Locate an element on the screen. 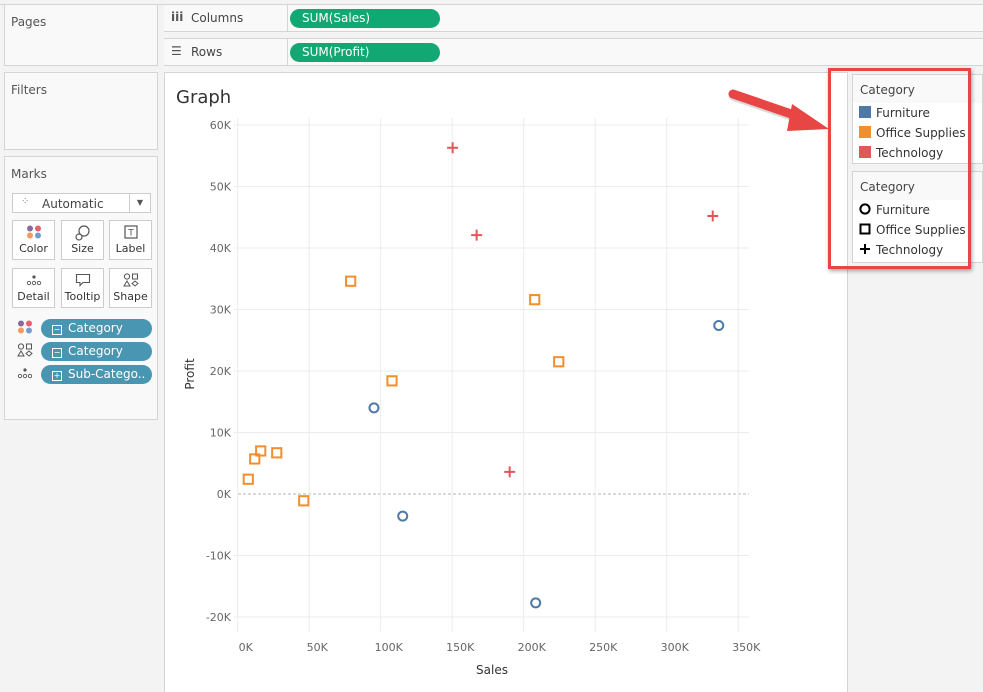  tooltip-button: Tooltip is located at coordinates (82, 288).